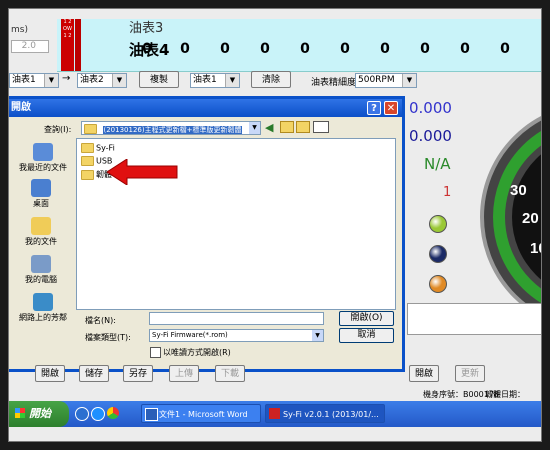 The height and width of the screenshot is (450, 550). Describe the element at coordinates (474, 319) in the screenshot. I see `info-box` at that location.